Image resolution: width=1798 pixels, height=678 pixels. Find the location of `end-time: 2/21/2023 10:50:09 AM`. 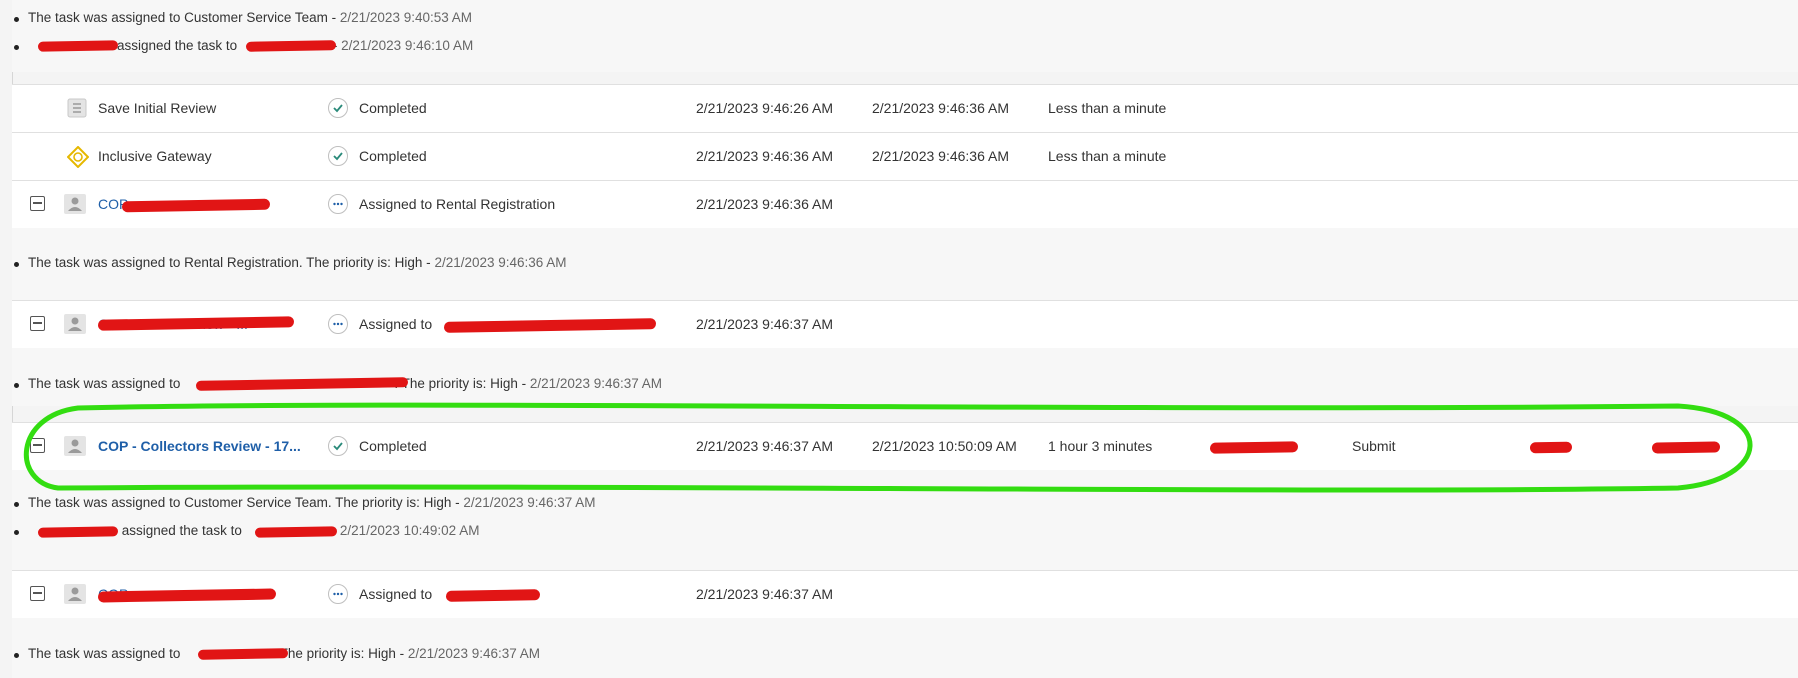

end-time: 2/21/2023 10:50:09 AM is located at coordinates (944, 446).